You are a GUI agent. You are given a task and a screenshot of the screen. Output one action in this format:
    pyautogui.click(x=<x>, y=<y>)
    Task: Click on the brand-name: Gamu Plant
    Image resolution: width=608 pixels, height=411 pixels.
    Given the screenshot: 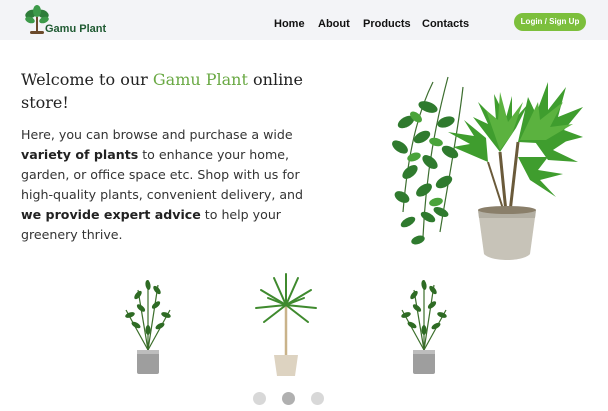 What is the action you would take?
    pyautogui.click(x=75, y=29)
    